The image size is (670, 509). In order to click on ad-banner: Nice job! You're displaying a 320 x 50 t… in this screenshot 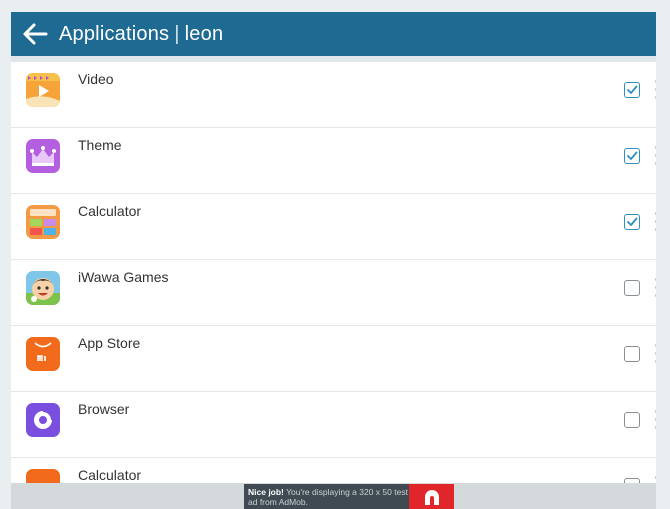, I will do `click(349, 496)`.